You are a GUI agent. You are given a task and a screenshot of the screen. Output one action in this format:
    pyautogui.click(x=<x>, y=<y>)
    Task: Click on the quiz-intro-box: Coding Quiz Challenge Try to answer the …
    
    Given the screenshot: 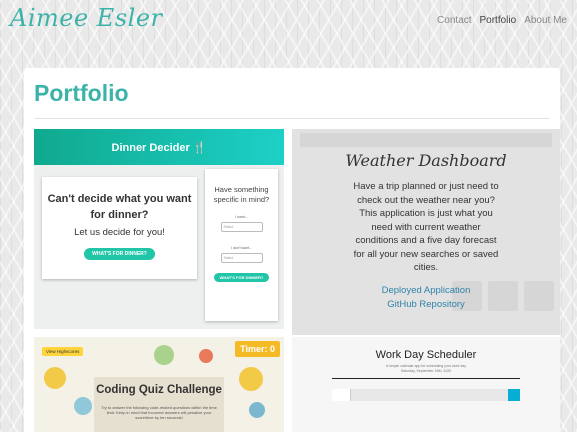 What is the action you would take?
    pyautogui.click(x=159, y=404)
    